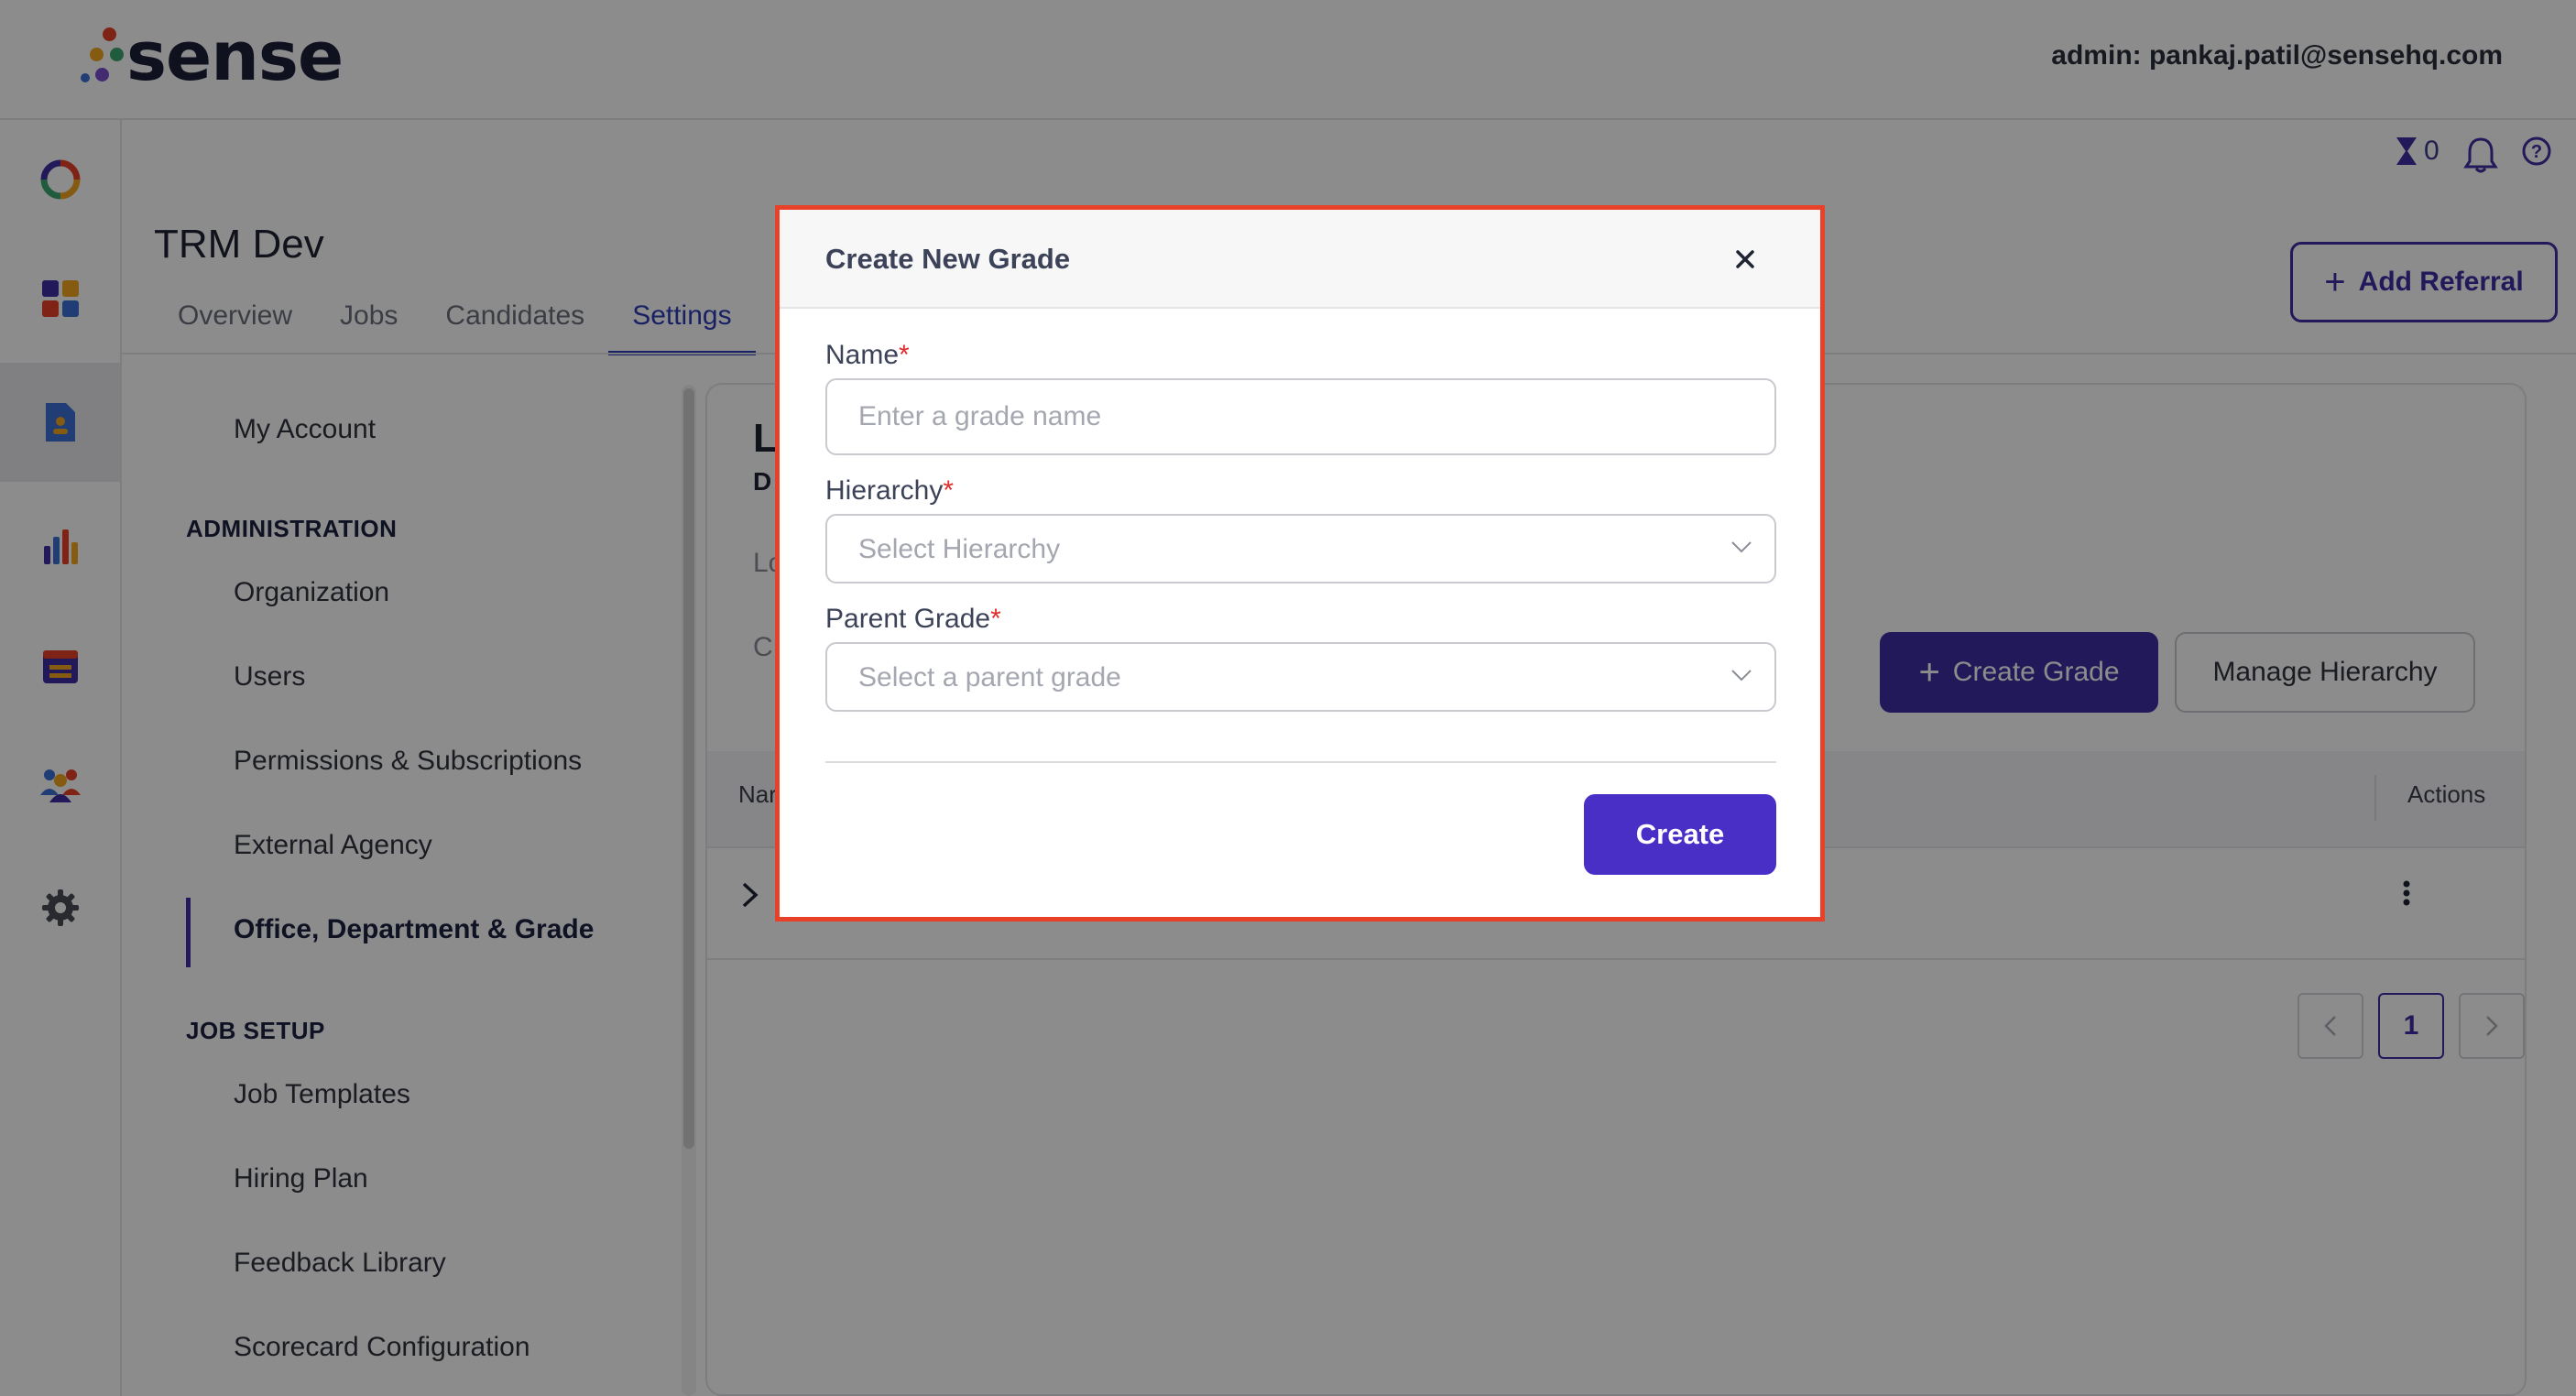 The image size is (2576, 1396). What do you see at coordinates (1300, 259) in the screenshot?
I see `modal-header: Create New Grade` at bounding box center [1300, 259].